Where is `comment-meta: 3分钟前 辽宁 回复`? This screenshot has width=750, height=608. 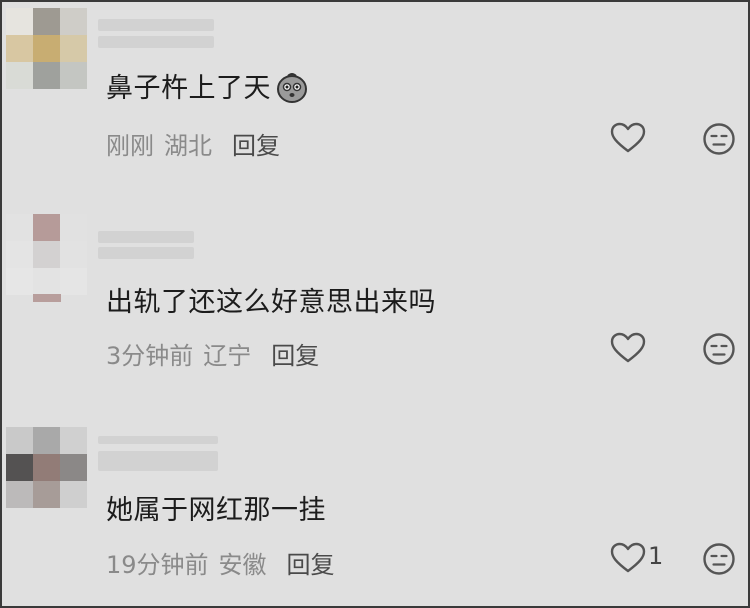
comment-meta: 3分钟前 辽宁 回复 is located at coordinates (212, 353).